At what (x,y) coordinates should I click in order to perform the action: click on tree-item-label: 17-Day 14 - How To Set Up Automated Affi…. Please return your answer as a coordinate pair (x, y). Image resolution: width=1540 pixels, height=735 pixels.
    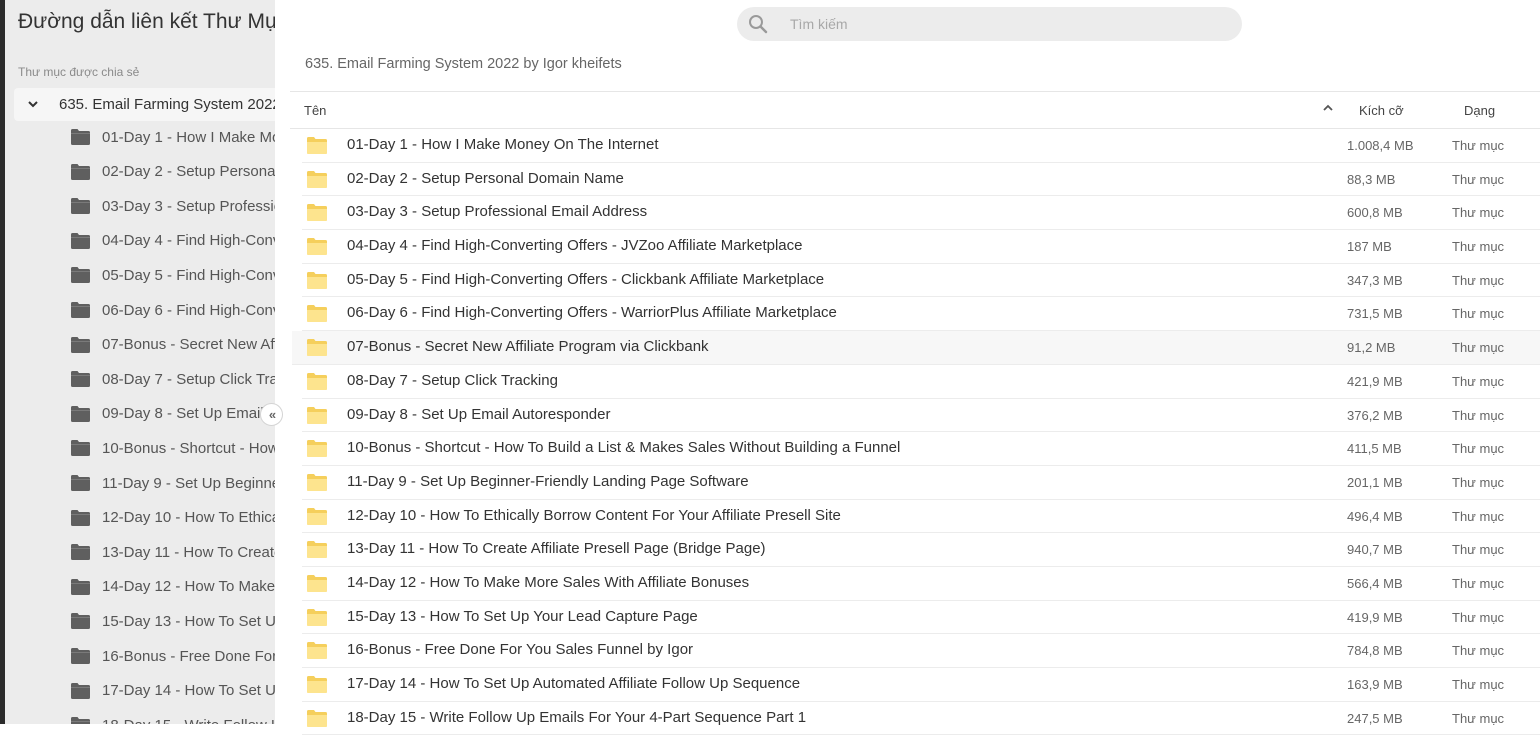
    Looking at the image, I should click on (188, 691).